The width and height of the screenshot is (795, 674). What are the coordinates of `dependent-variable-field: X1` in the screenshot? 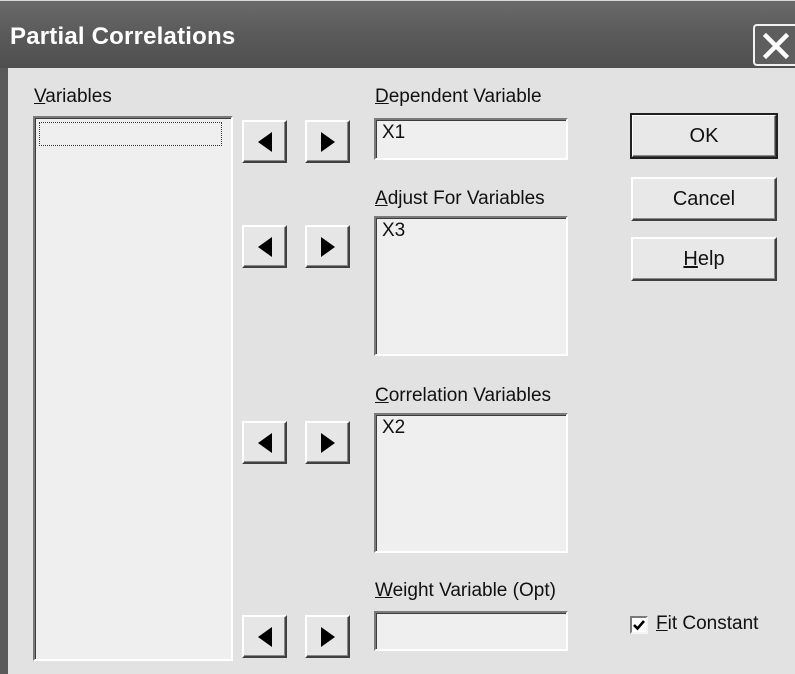 It's located at (471, 139).